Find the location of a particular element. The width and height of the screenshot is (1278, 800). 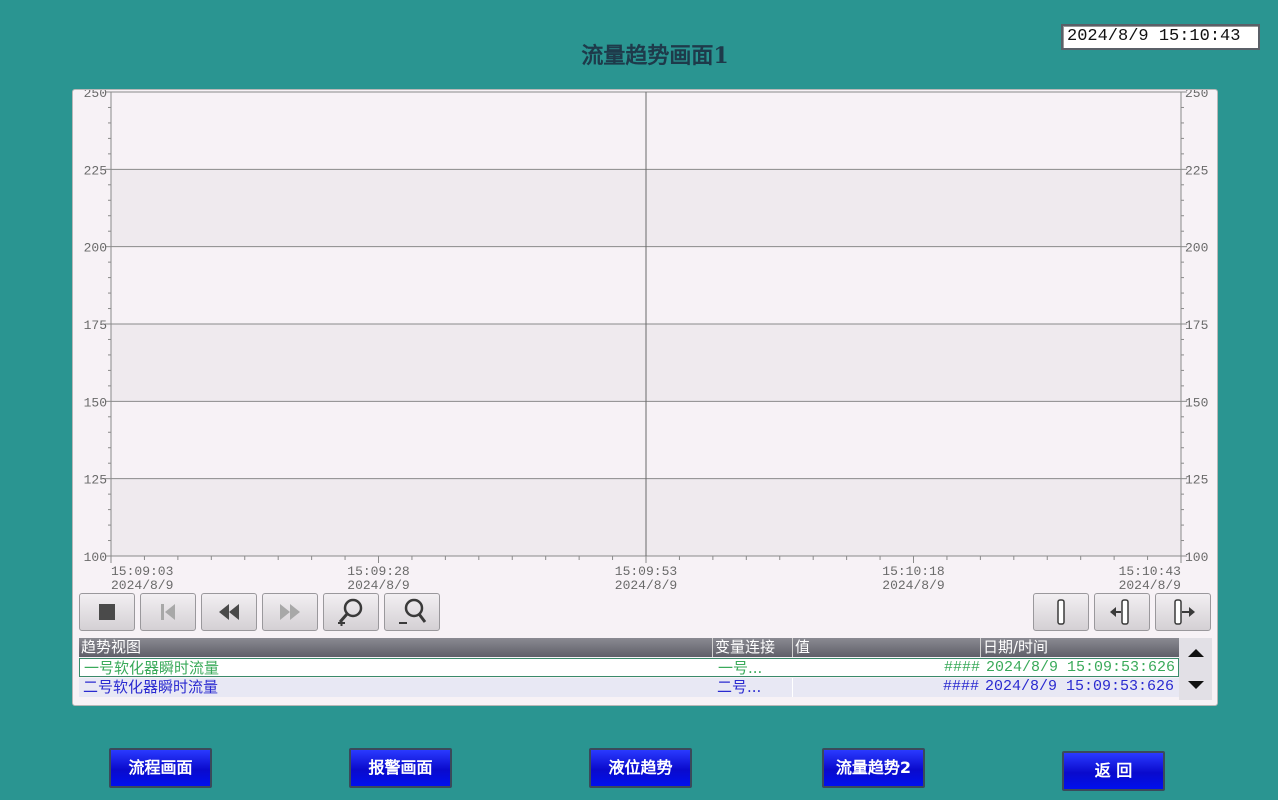

forward-button is located at coordinates (290, 612).